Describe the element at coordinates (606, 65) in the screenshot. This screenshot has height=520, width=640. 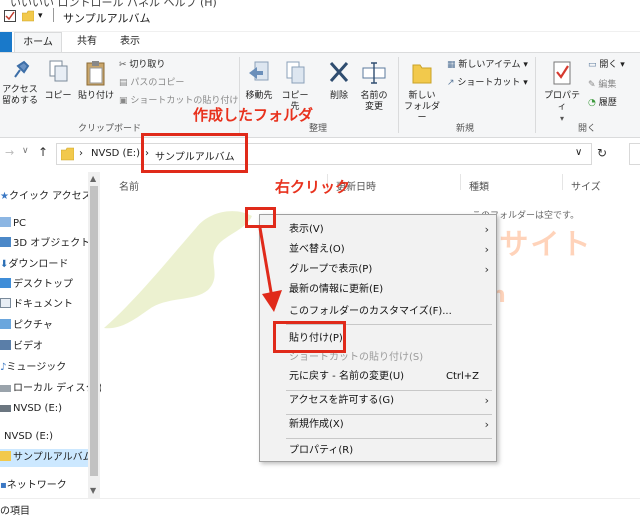
I see `open-button: ▭ 開く ▾` at that location.